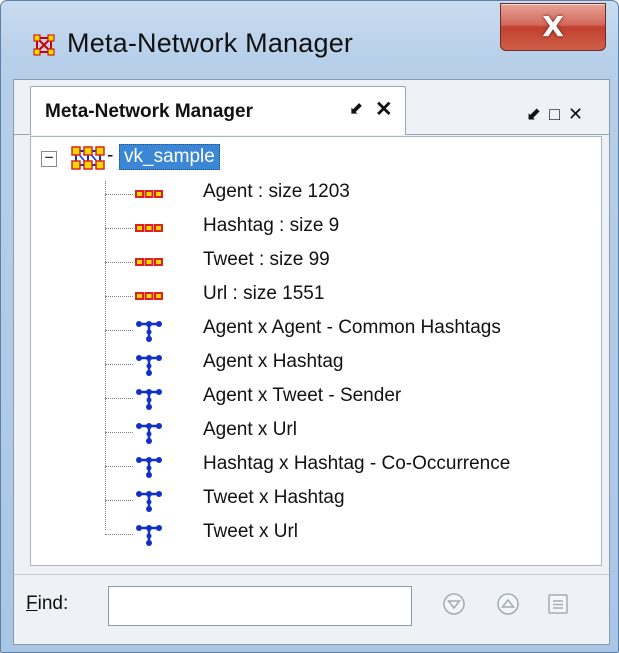 Image resolution: width=619 pixels, height=653 pixels. Describe the element at coordinates (250, 429) in the screenshot. I see `tree-node-label: Agent x Url` at that location.